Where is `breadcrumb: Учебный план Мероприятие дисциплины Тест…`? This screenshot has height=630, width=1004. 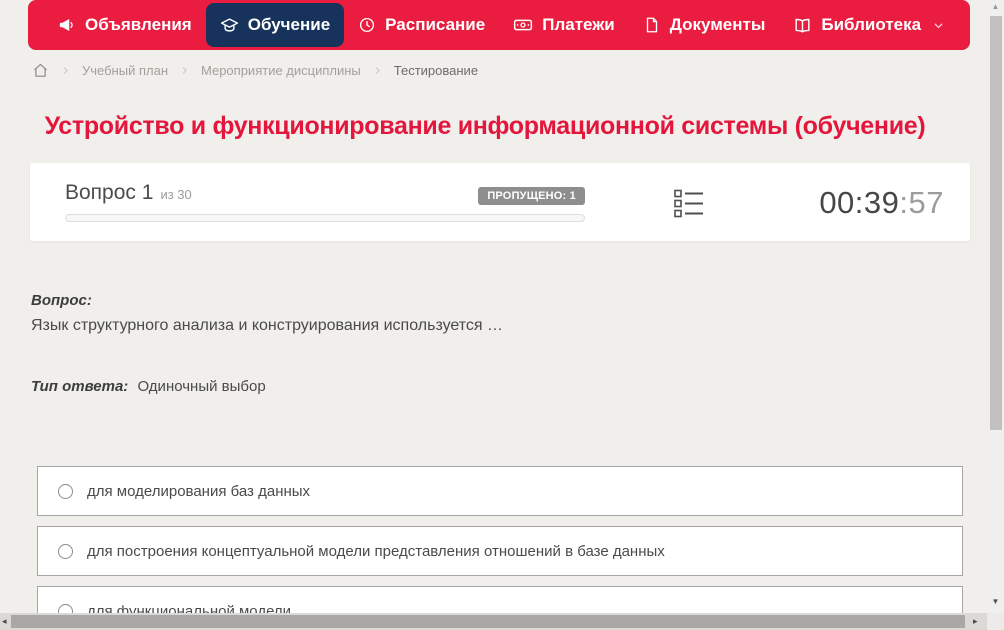 breadcrumb: Учебный план Мероприятие дисциплины Тест… is located at coordinates (255, 70).